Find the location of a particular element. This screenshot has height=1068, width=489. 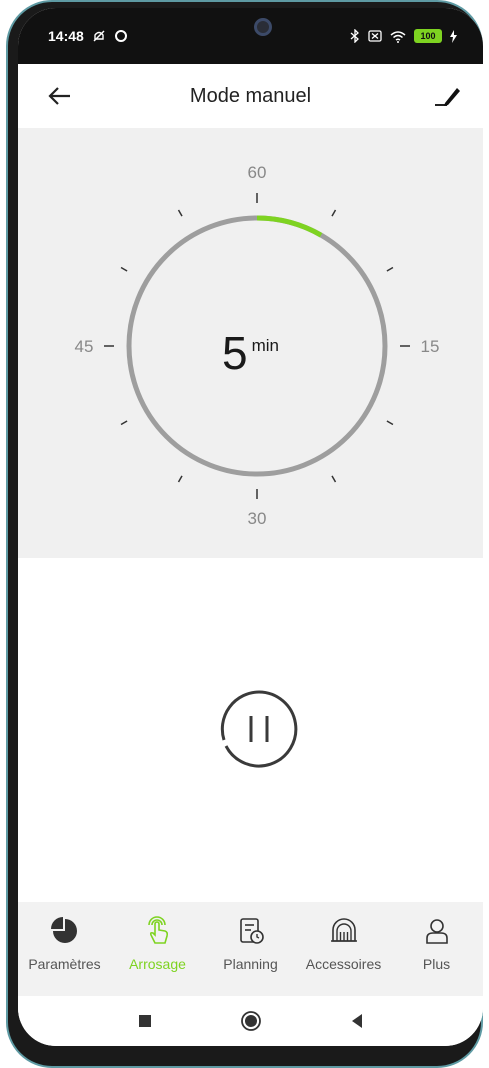

timer-value: 5 is located at coordinates (235, 353).